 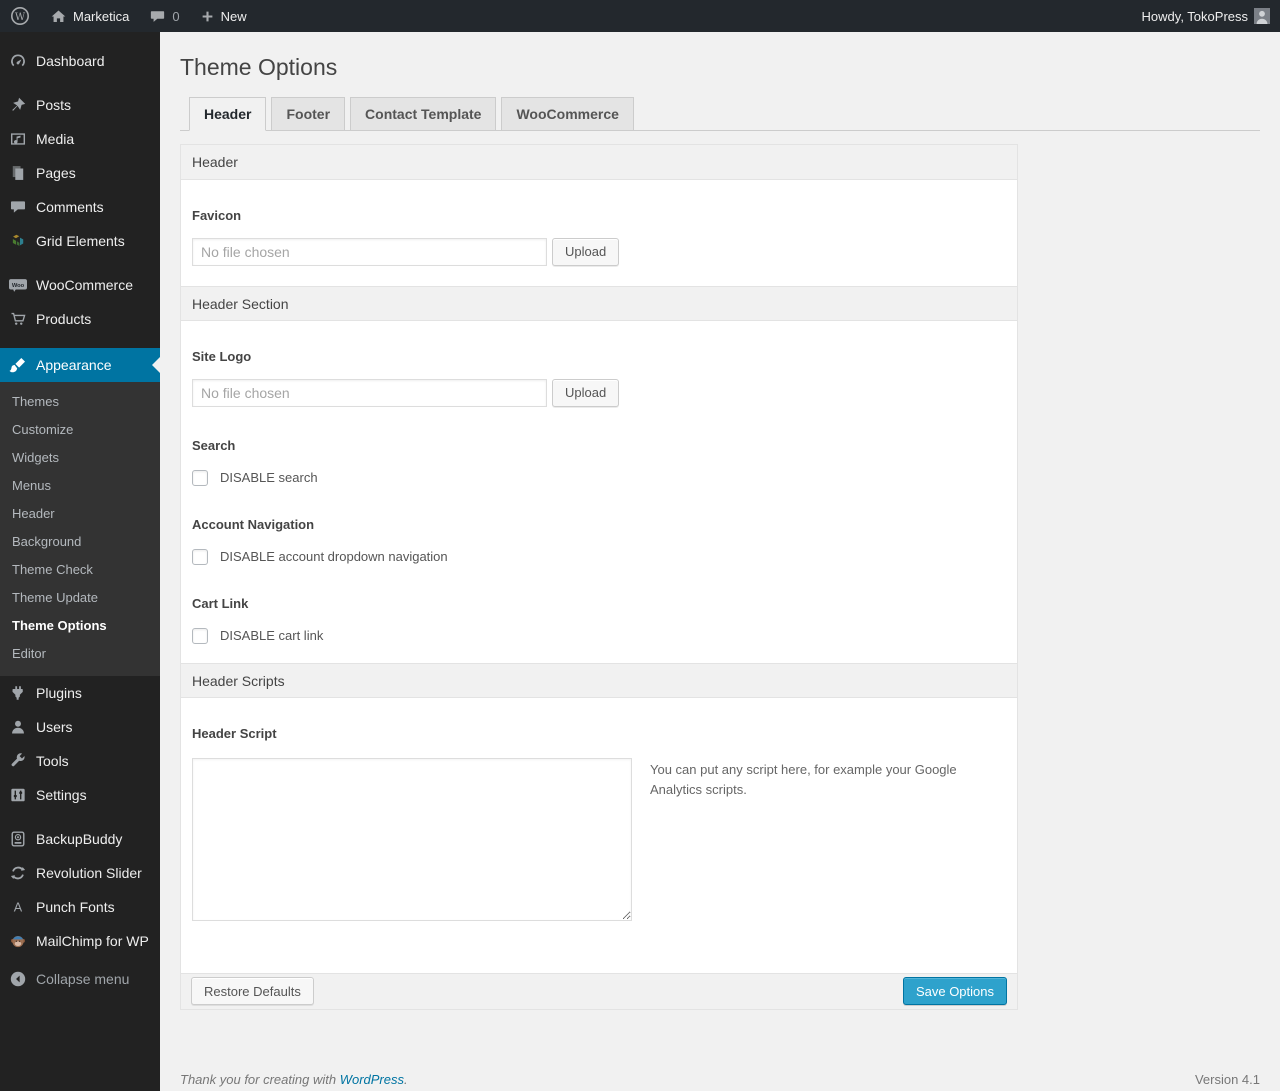 What do you see at coordinates (89, 873) in the screenshot?
I see `sidebar-item-label: Revolution Slider` at bounding box center [89, 873].